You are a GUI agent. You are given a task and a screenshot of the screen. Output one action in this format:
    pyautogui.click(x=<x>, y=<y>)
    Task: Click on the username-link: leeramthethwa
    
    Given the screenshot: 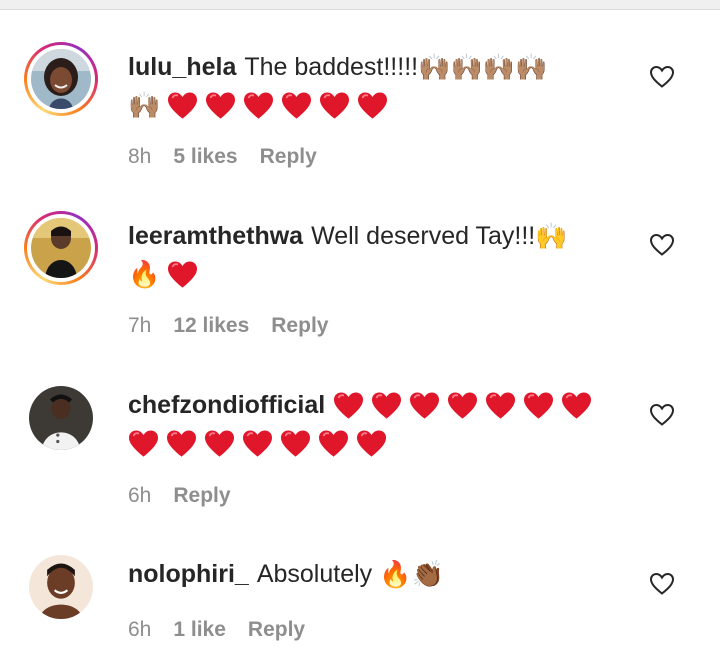 What is the action you would take?
    pyautogui.click(x=215, y=236)
    